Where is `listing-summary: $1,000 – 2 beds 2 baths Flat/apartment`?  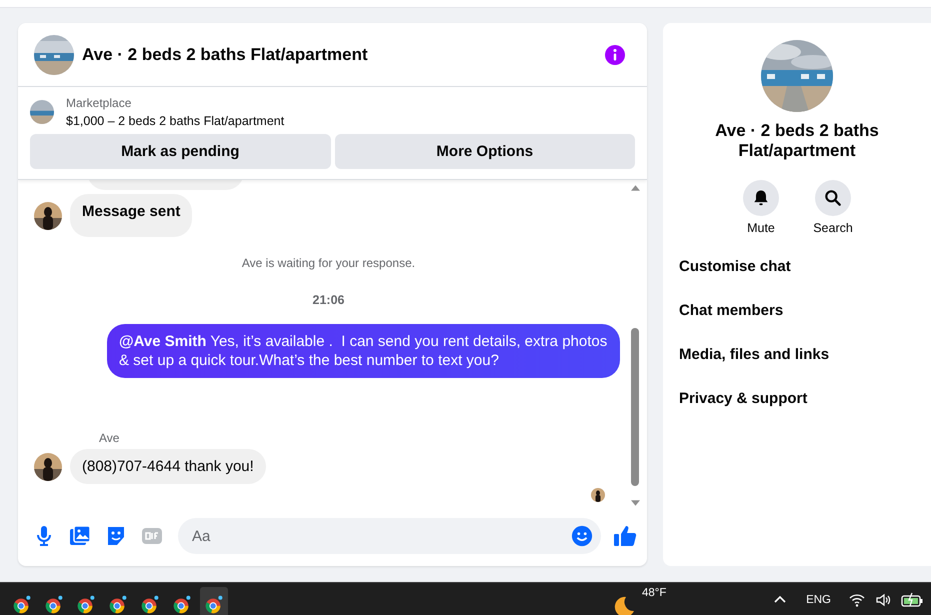
listing-summary: $1,000 – 2 beds 2 baths Flat/apartment is located at coordinates (175, 121).